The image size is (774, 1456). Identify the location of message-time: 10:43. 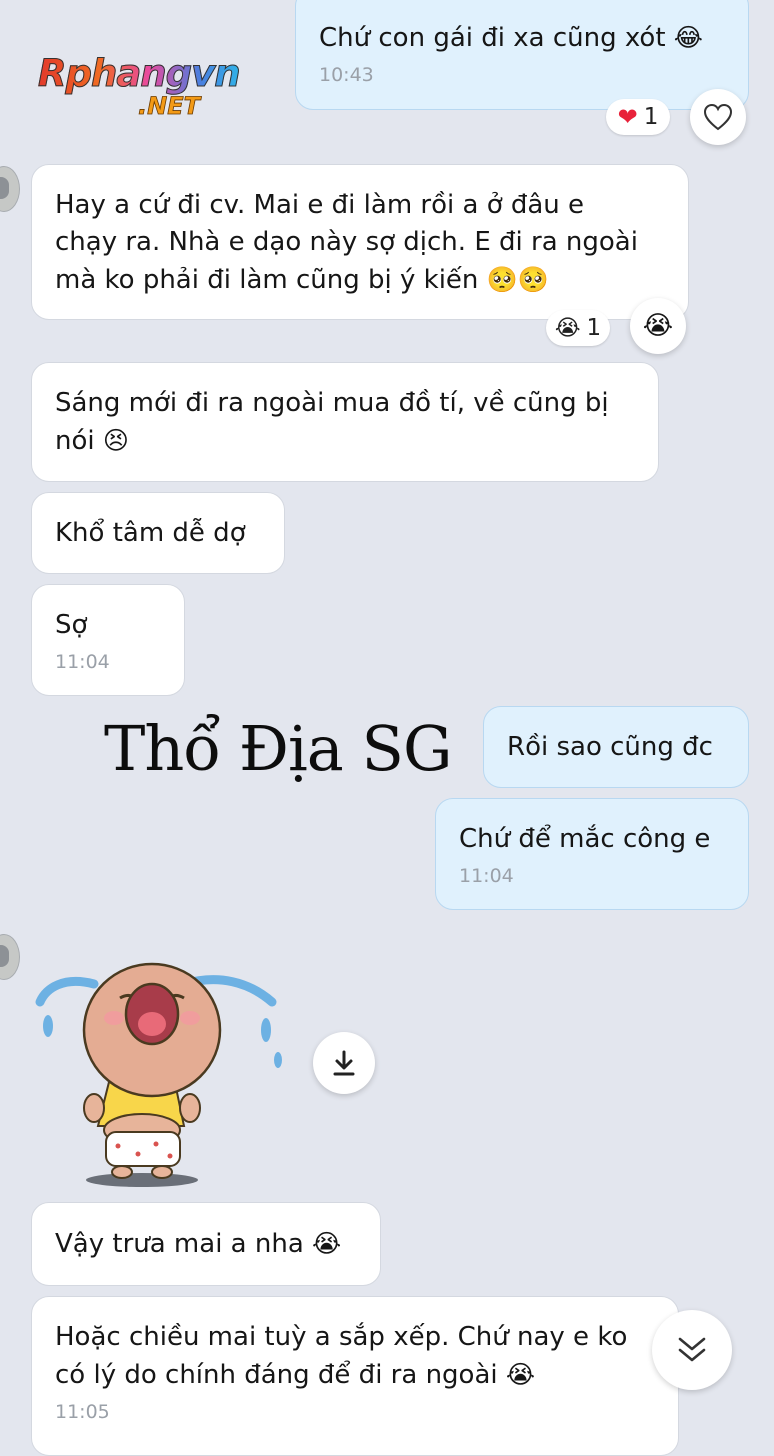
(346, 75).